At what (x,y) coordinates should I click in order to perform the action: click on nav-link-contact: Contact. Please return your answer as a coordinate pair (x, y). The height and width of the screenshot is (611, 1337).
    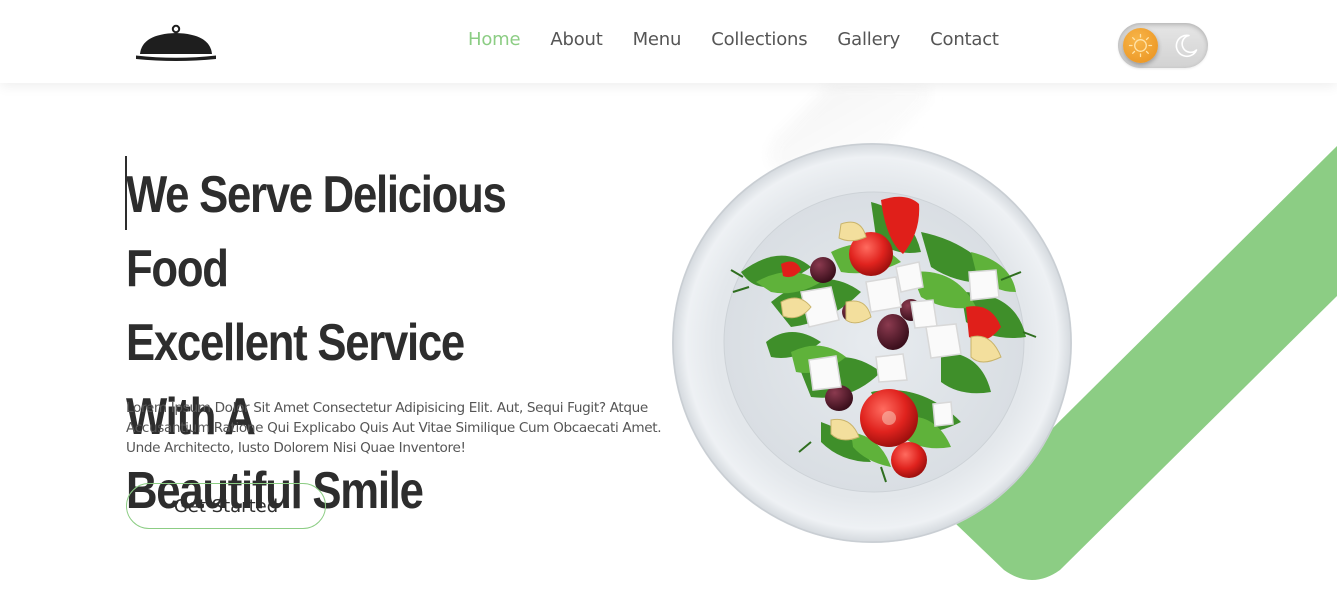
    Looking at the image, I should click on (964, 40).